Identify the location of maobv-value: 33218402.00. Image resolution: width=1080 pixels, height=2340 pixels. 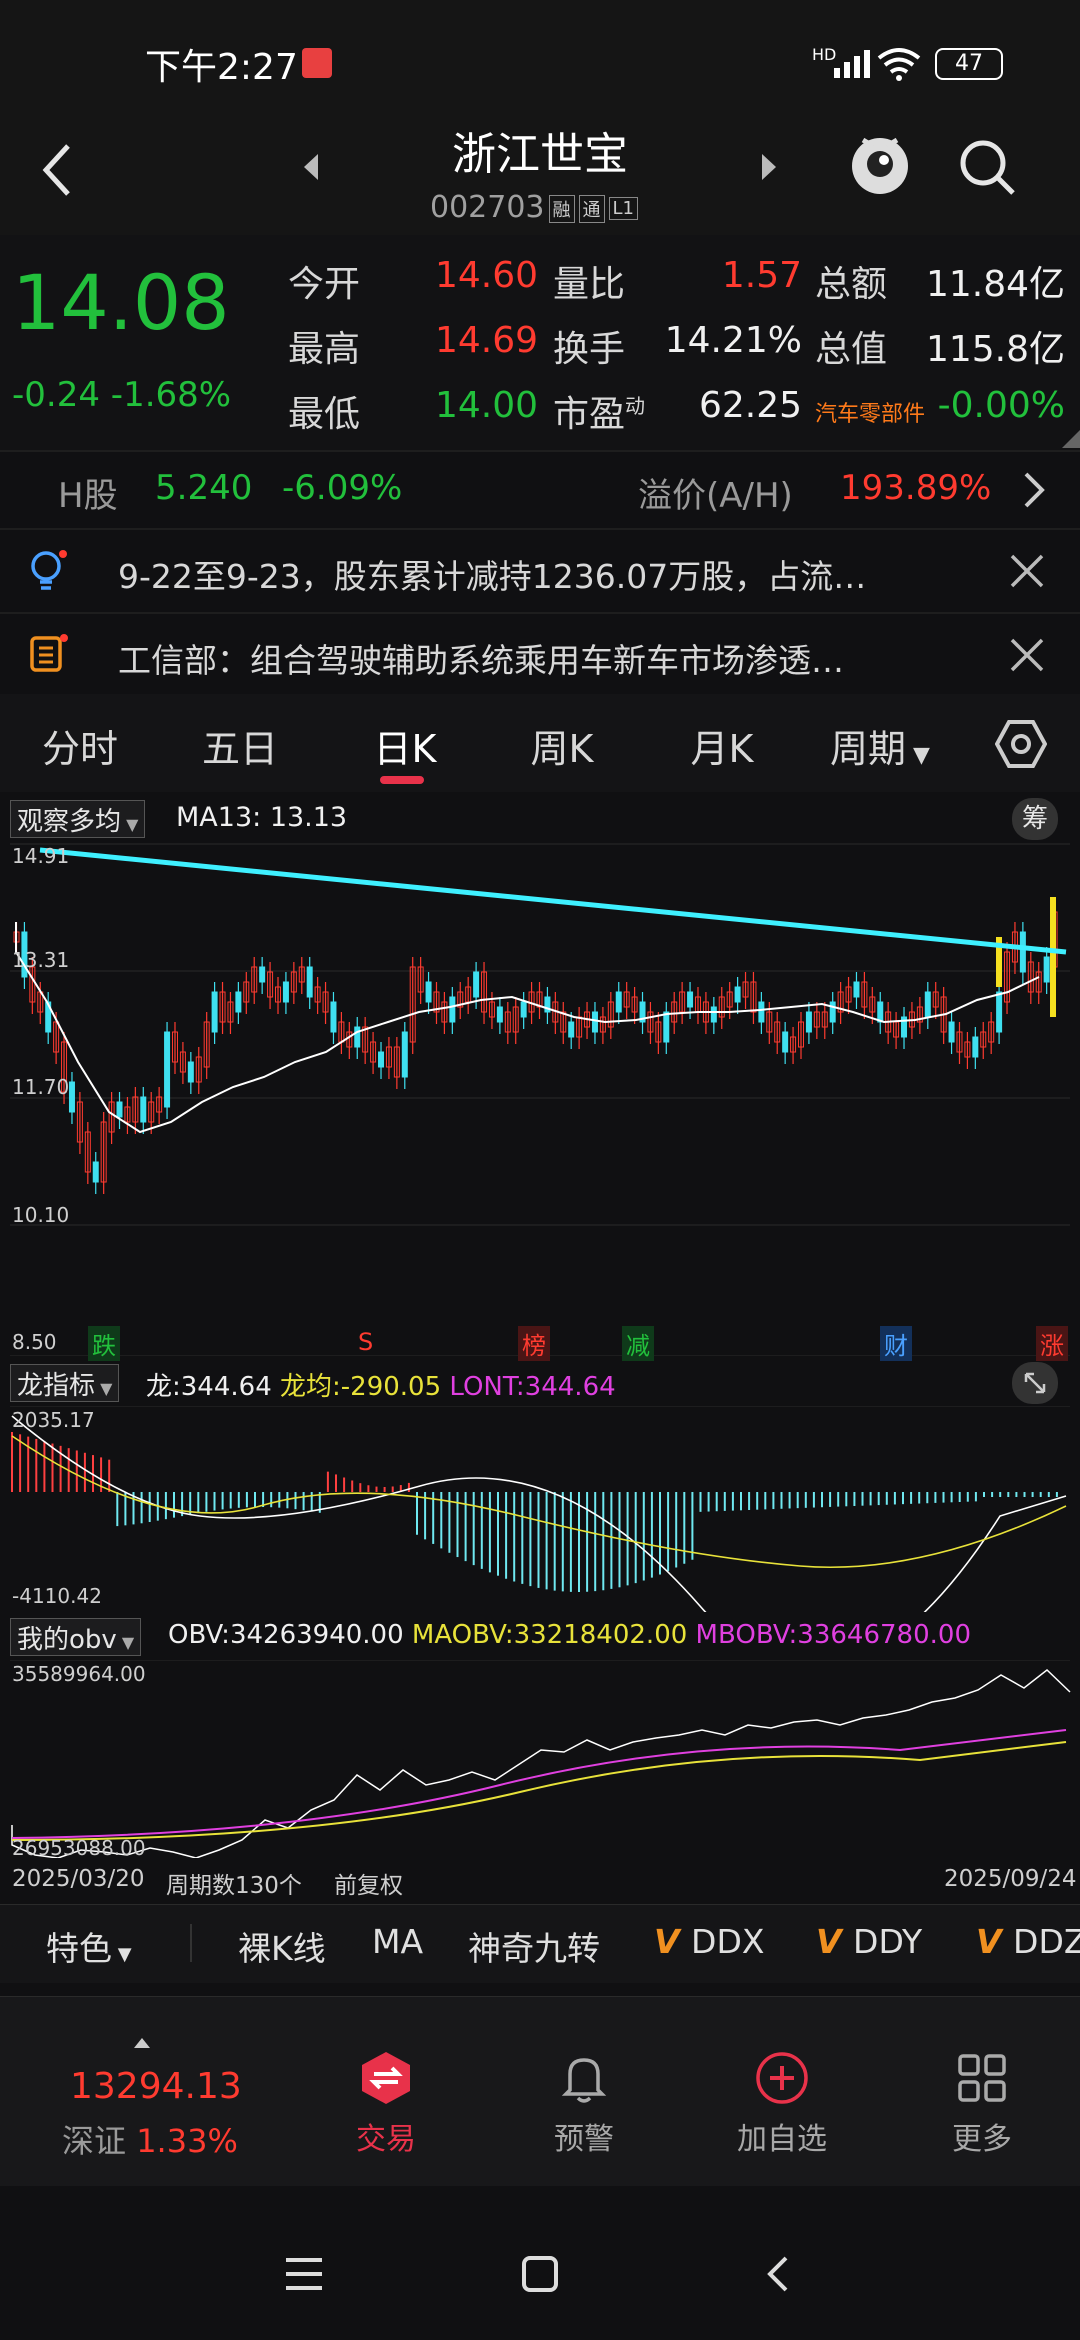
(600, 1635).